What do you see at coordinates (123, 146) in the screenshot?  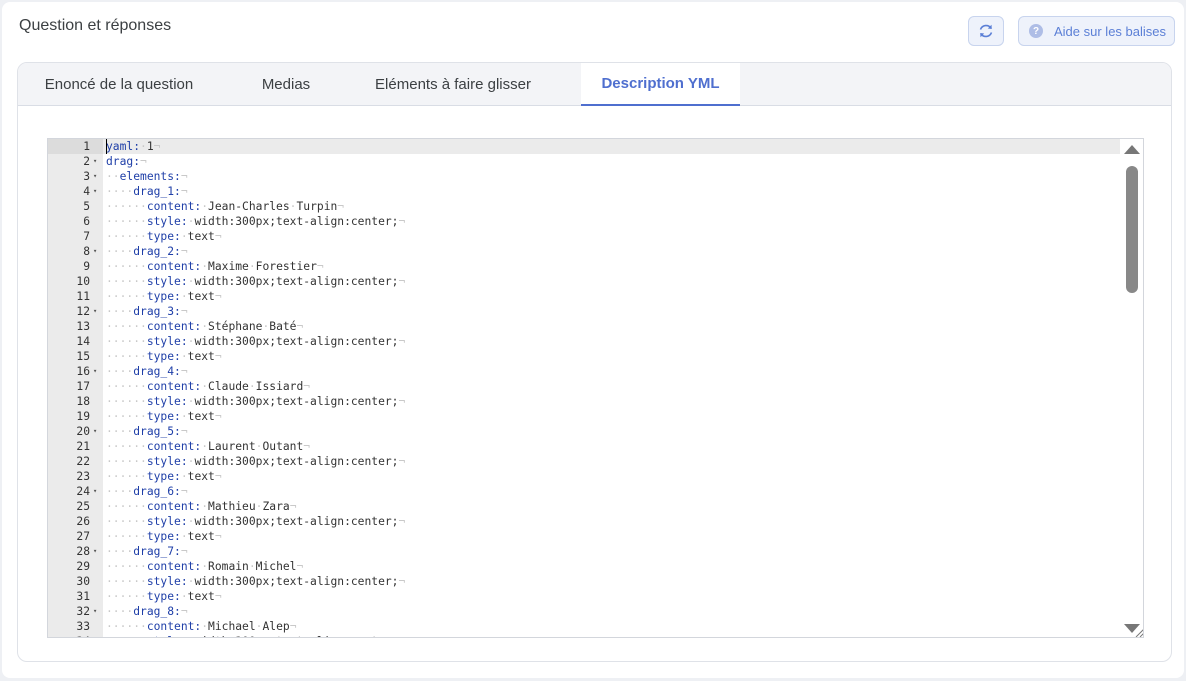 I see `yaml-key: yaml:` at bounding box center [123, 146].